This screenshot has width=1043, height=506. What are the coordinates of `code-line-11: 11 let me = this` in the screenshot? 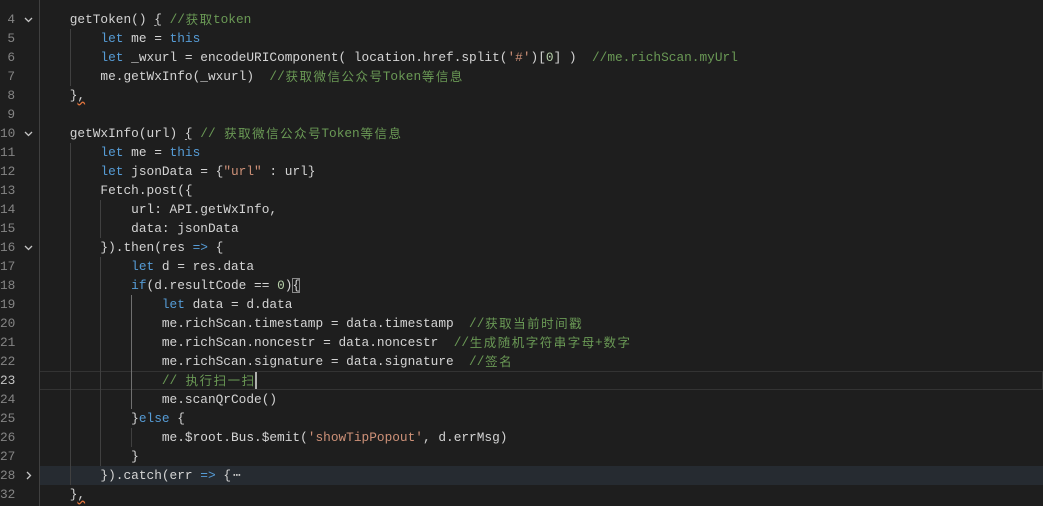 It's located at (521, 152).